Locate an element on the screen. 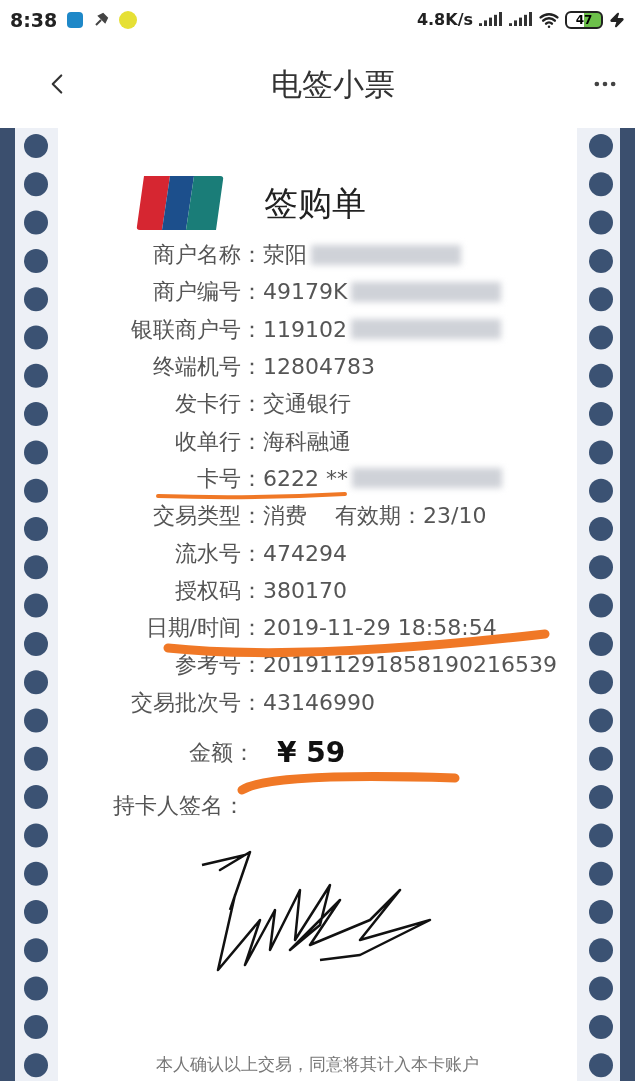 This screenshot has width=635, height=1081. field-label: 收单行： is located at coordinates (218, 441).